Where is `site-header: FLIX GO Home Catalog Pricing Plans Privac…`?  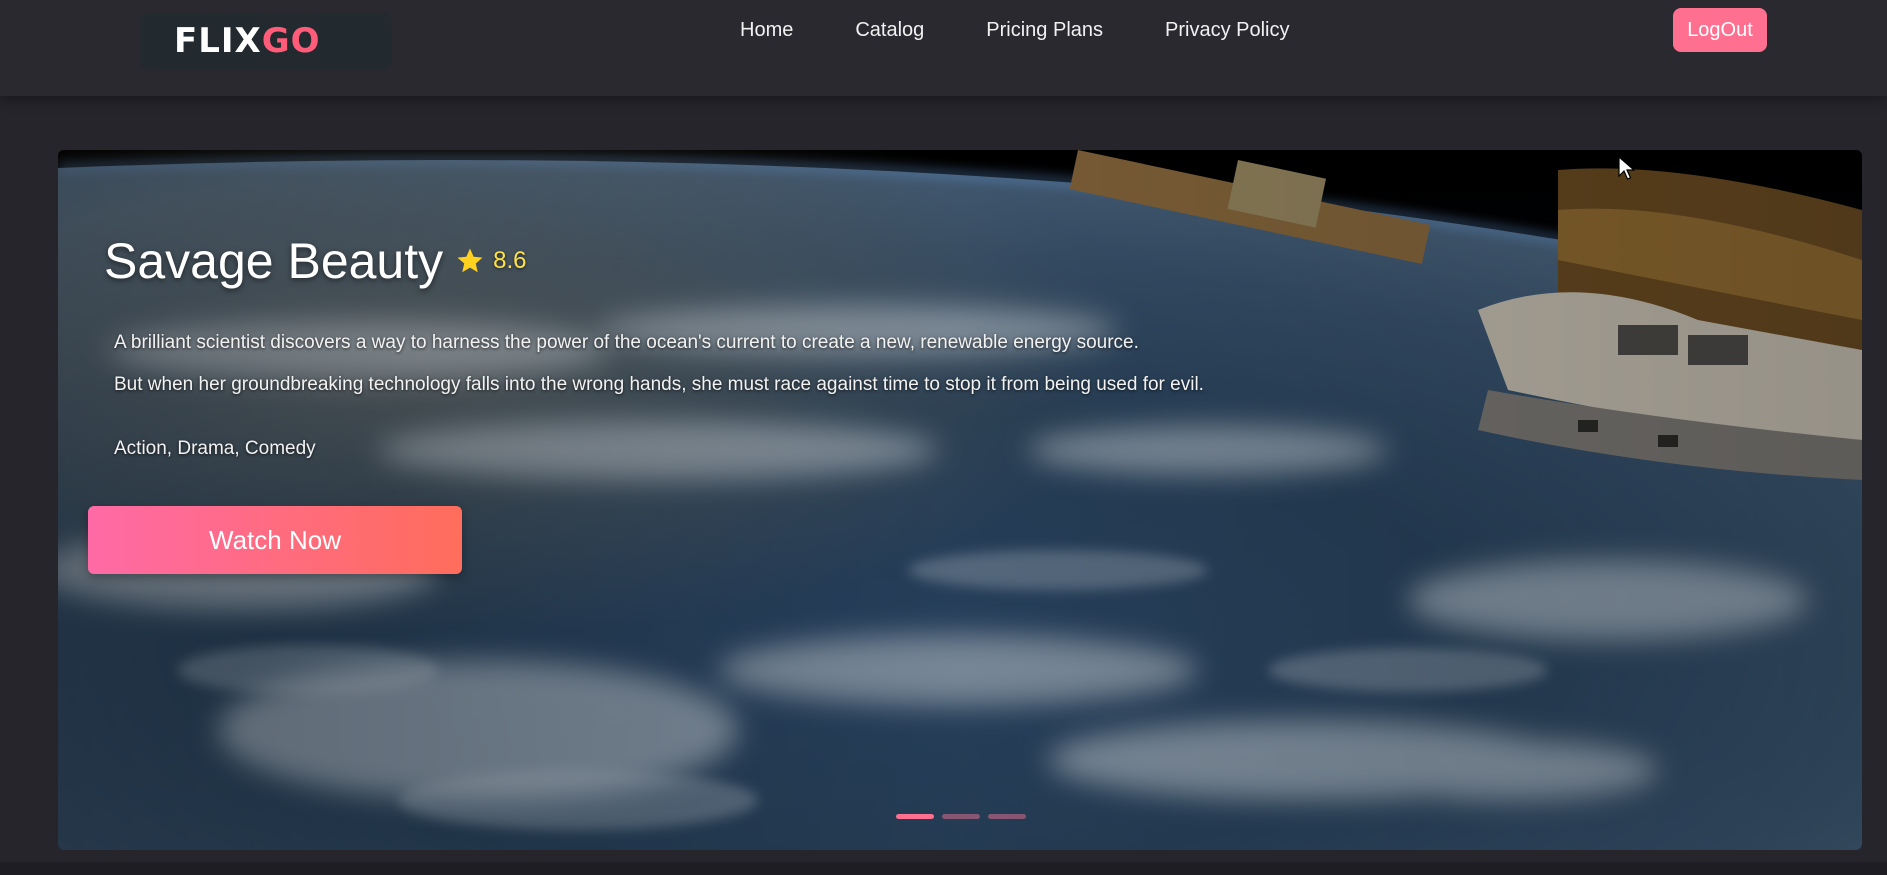
site-header: FLIX GO Home Catalog Pricing Plans Privac… is located at coordinates (943, 48).